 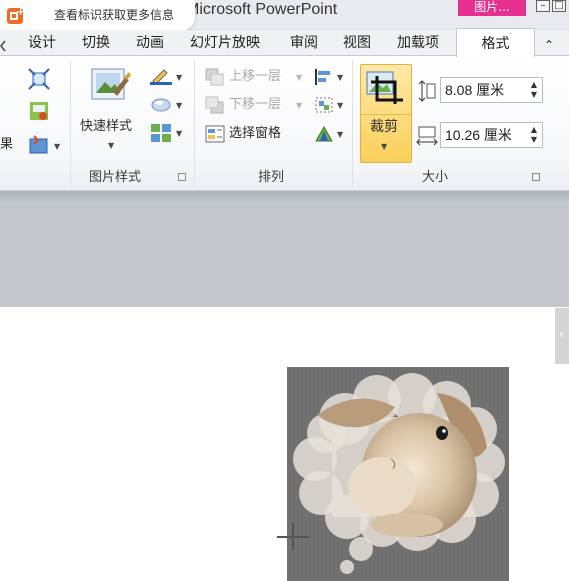 What do you see at coordinates (543, 6) in the screenshot?
I see `minimize-button: –` at bounding box center [543, 6].